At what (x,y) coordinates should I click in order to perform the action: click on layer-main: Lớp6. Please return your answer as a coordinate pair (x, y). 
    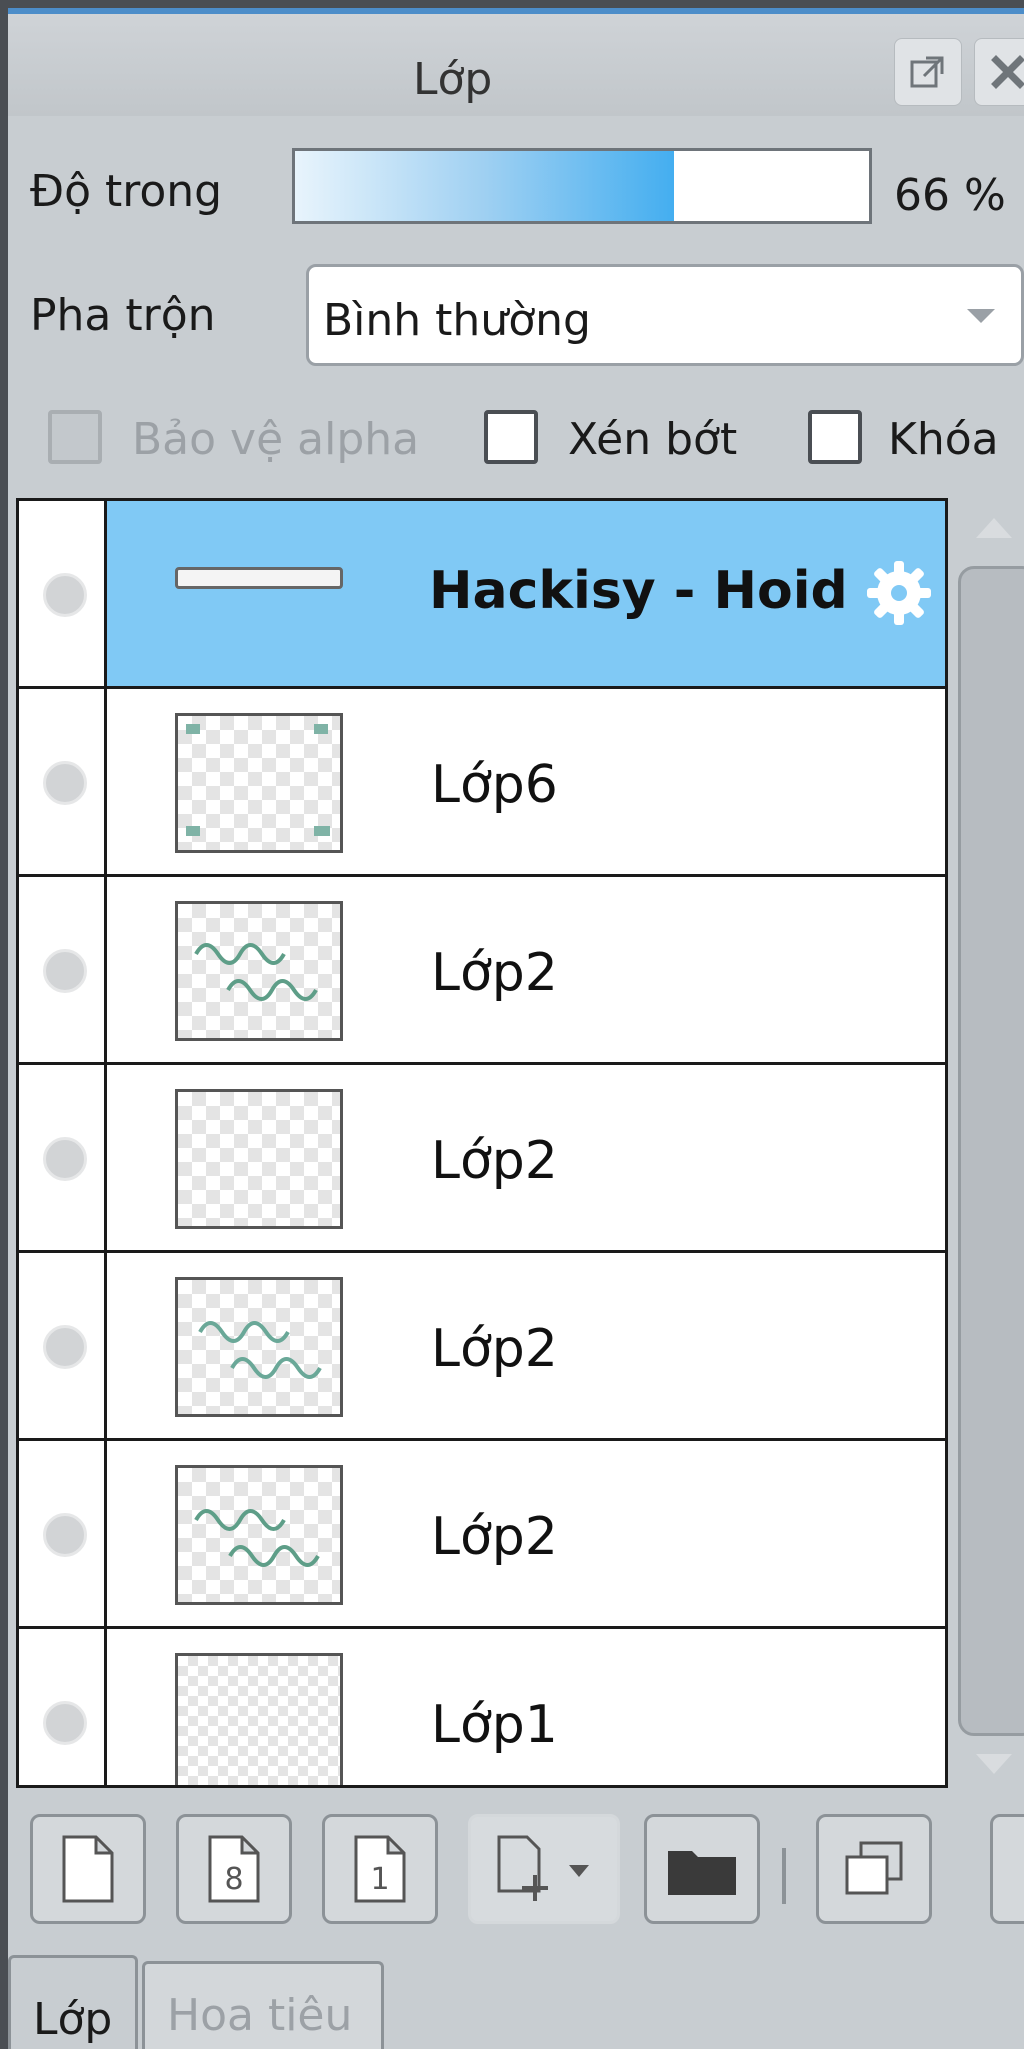
    Looking at the image, I should click on (526, 781).